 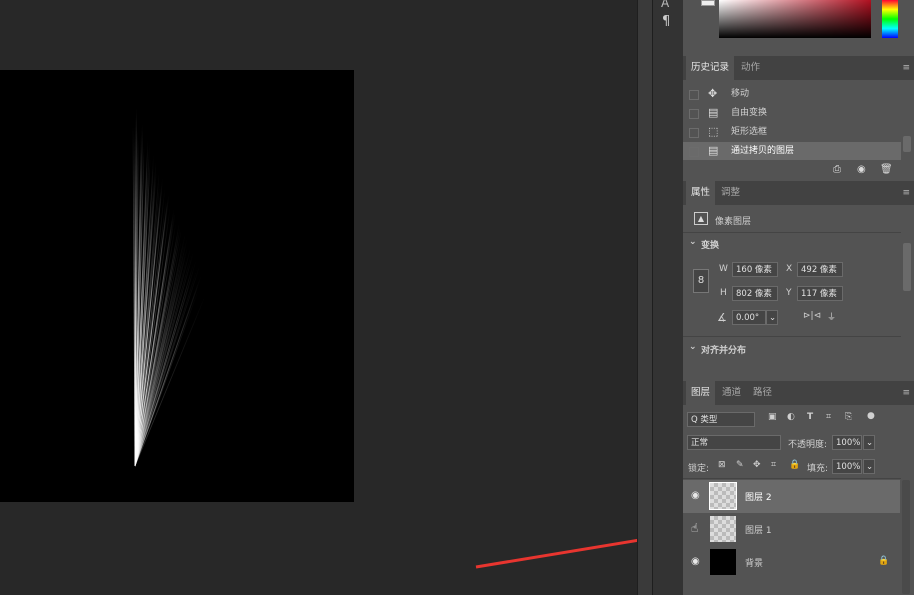 I want to click on y-input: 117 像素, so click(x=820, y=293).